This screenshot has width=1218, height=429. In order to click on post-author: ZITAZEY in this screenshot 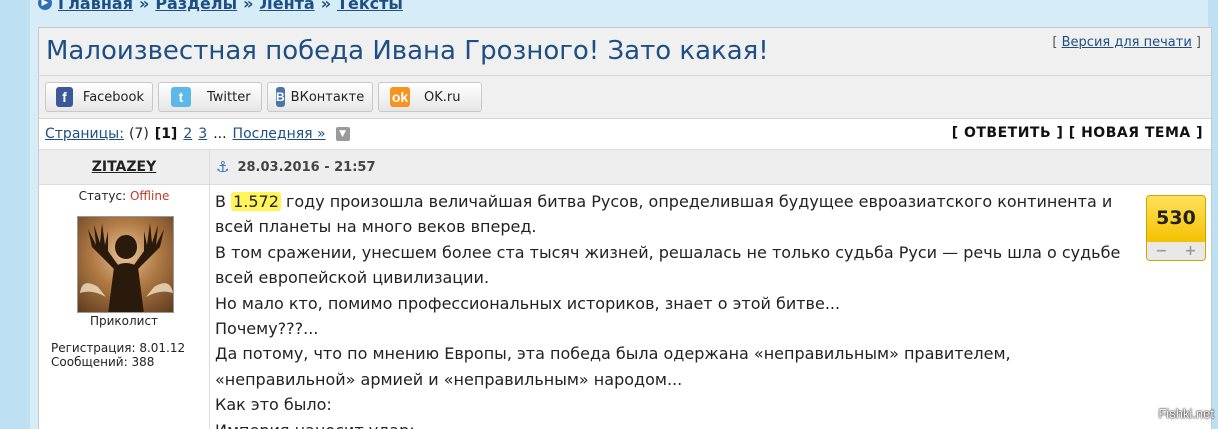, I will do `click(124, 167)`.